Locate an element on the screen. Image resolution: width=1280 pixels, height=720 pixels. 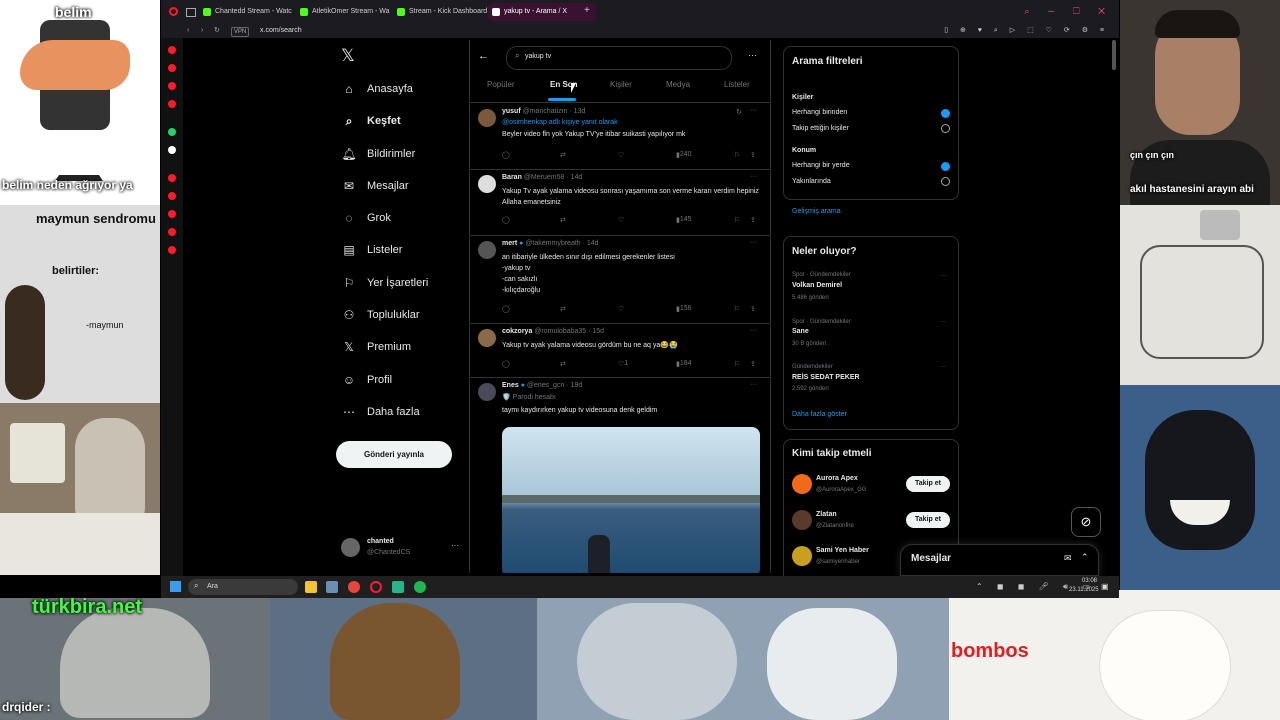
advanced-search-link: Gelişmiş arama is located at coordinates (816, 211).